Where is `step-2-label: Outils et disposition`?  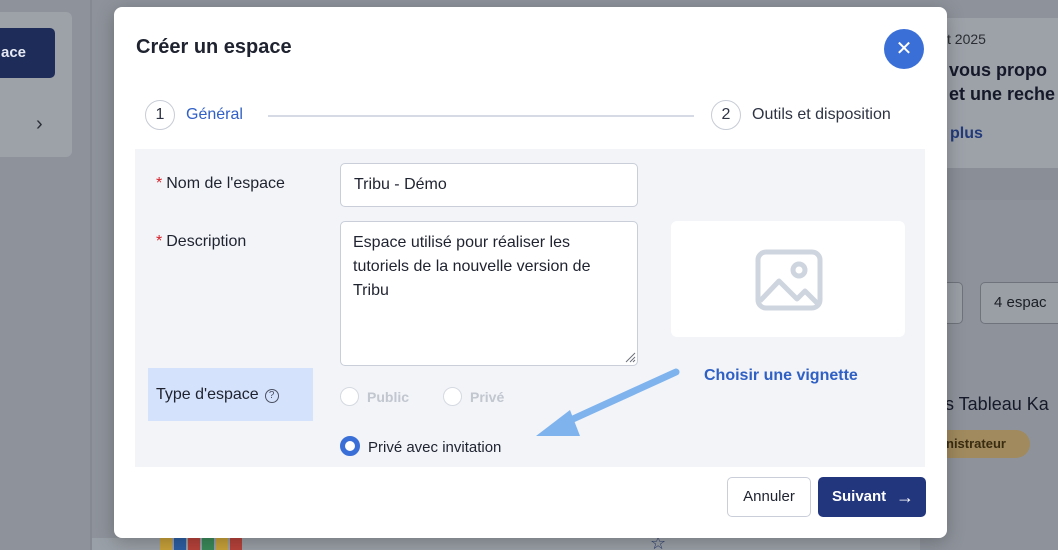
step-2-label: Outils et disposition is located at coordinates (821, 115).